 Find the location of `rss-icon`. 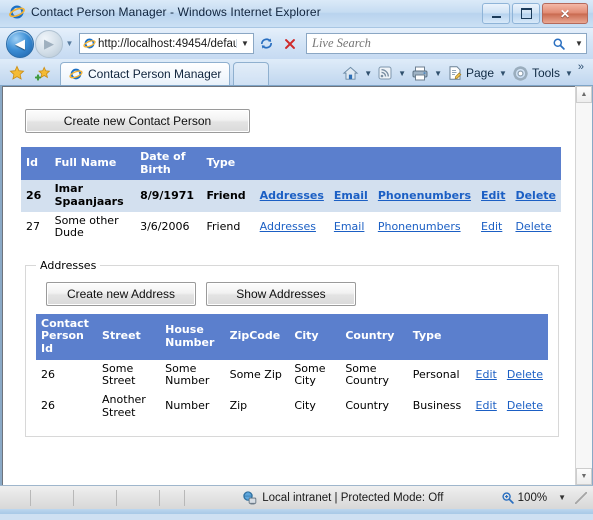

rss-icon is located at coordinates (385, 73).